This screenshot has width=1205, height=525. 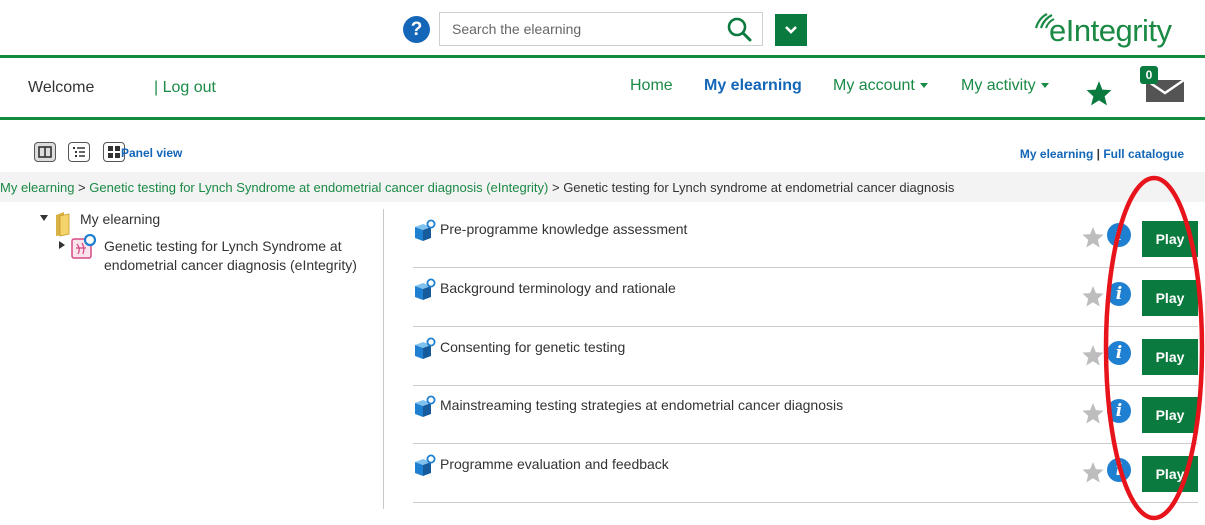 What do you see at coordinates (44, 218) in the screenshot?
I see `expanded-triangle-icon` at bounding box center [44, 218].